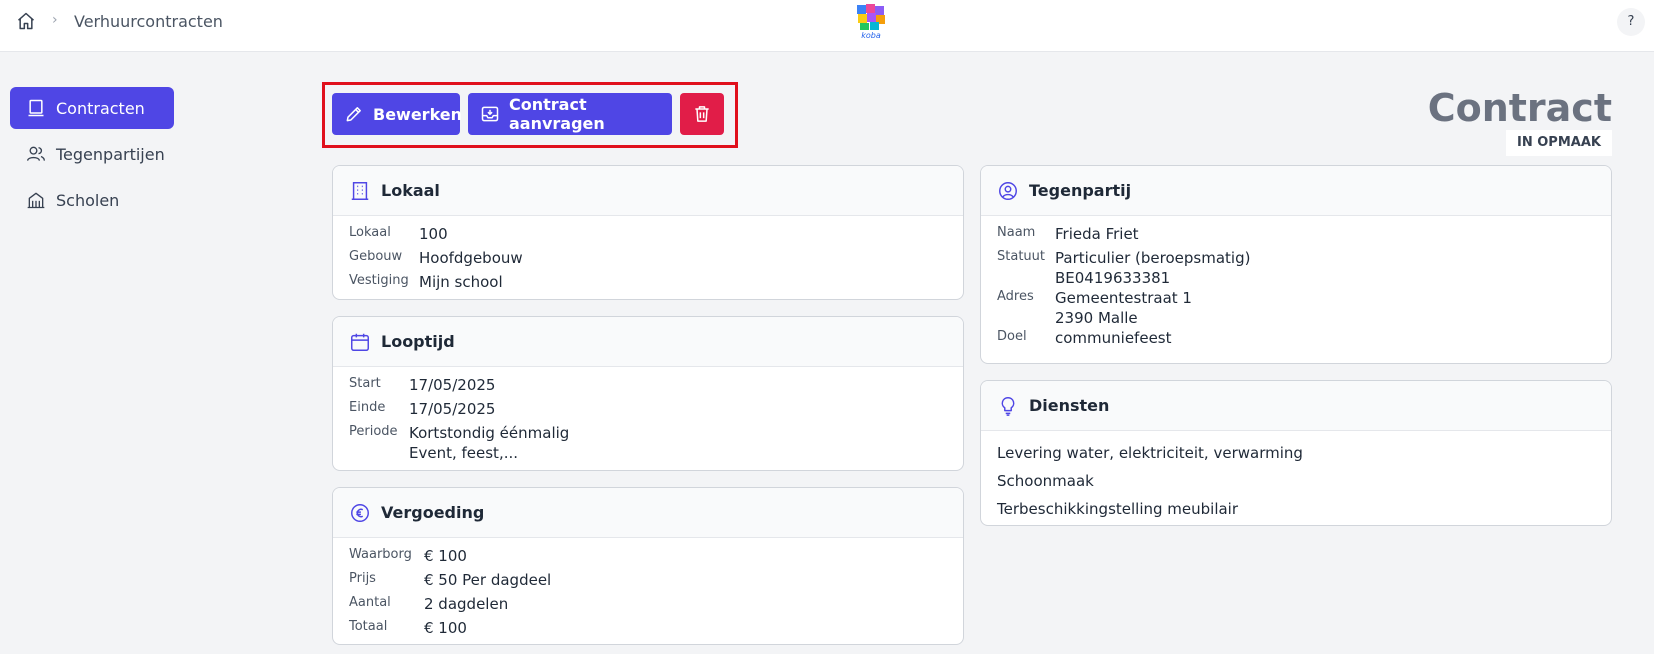 This screenshot has height=654, width=1654. What do you see at coordinates (1123, 308) in the screenshot?
I see `row-value: Gemeentestraat 1 2390 Malle` at bounding box center [1123, 308].